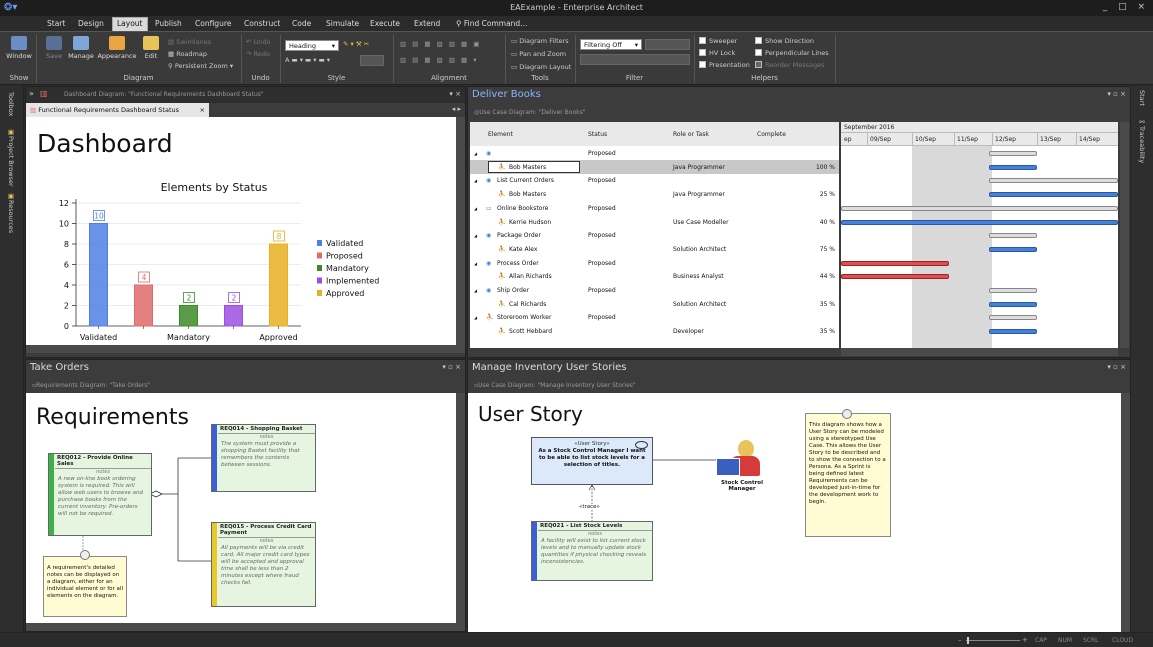  Describe the element at coordinates (979, 352) in the screenshot. I see `gantt-hscroll` at that location.